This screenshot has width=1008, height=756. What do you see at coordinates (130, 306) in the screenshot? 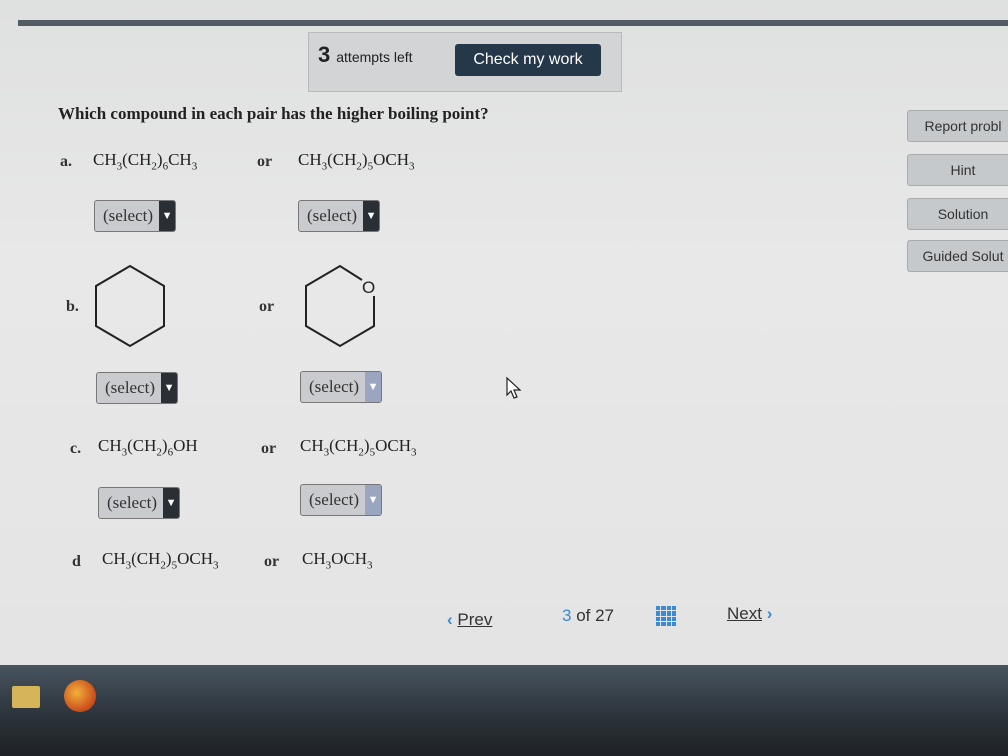
I see `cyclohexane-structure` at bounding box center [130, 306].